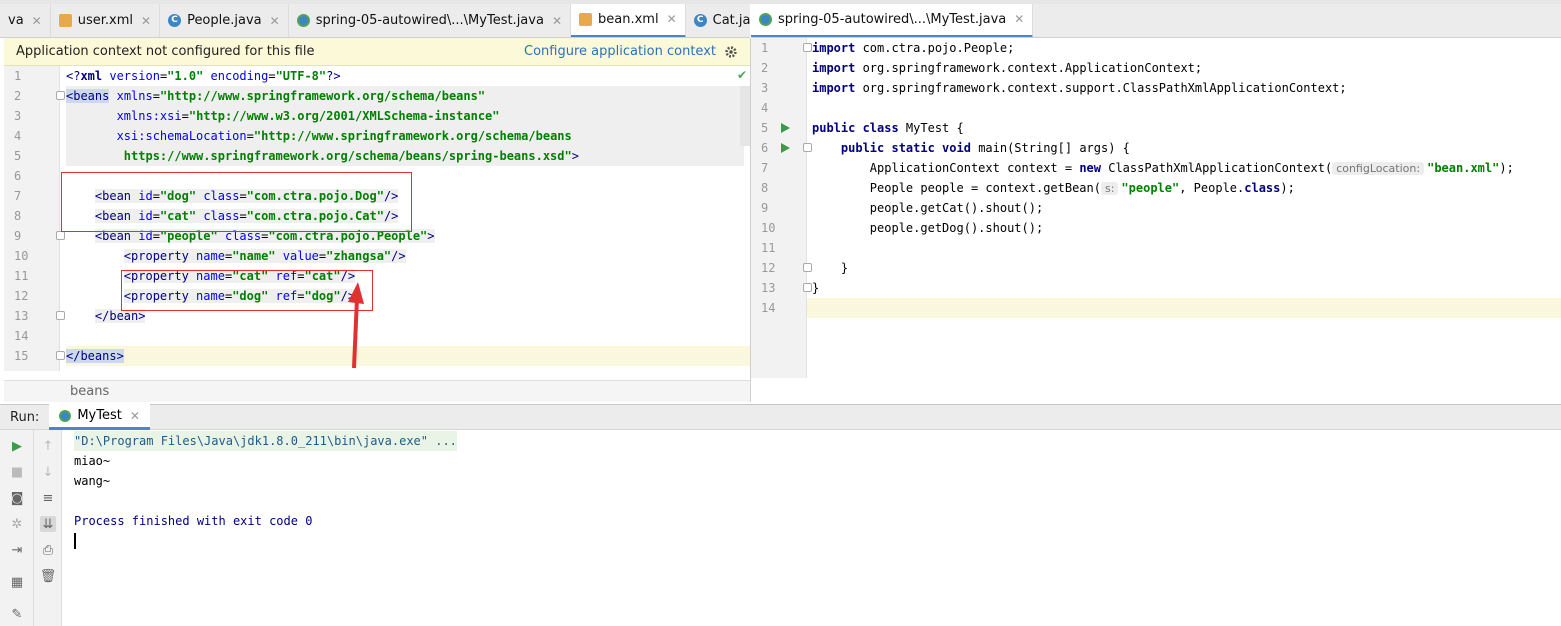  Describe the element at coordinates (48, 472) in the screenshot. I see `arrow-down-icon: ↓` at that location.